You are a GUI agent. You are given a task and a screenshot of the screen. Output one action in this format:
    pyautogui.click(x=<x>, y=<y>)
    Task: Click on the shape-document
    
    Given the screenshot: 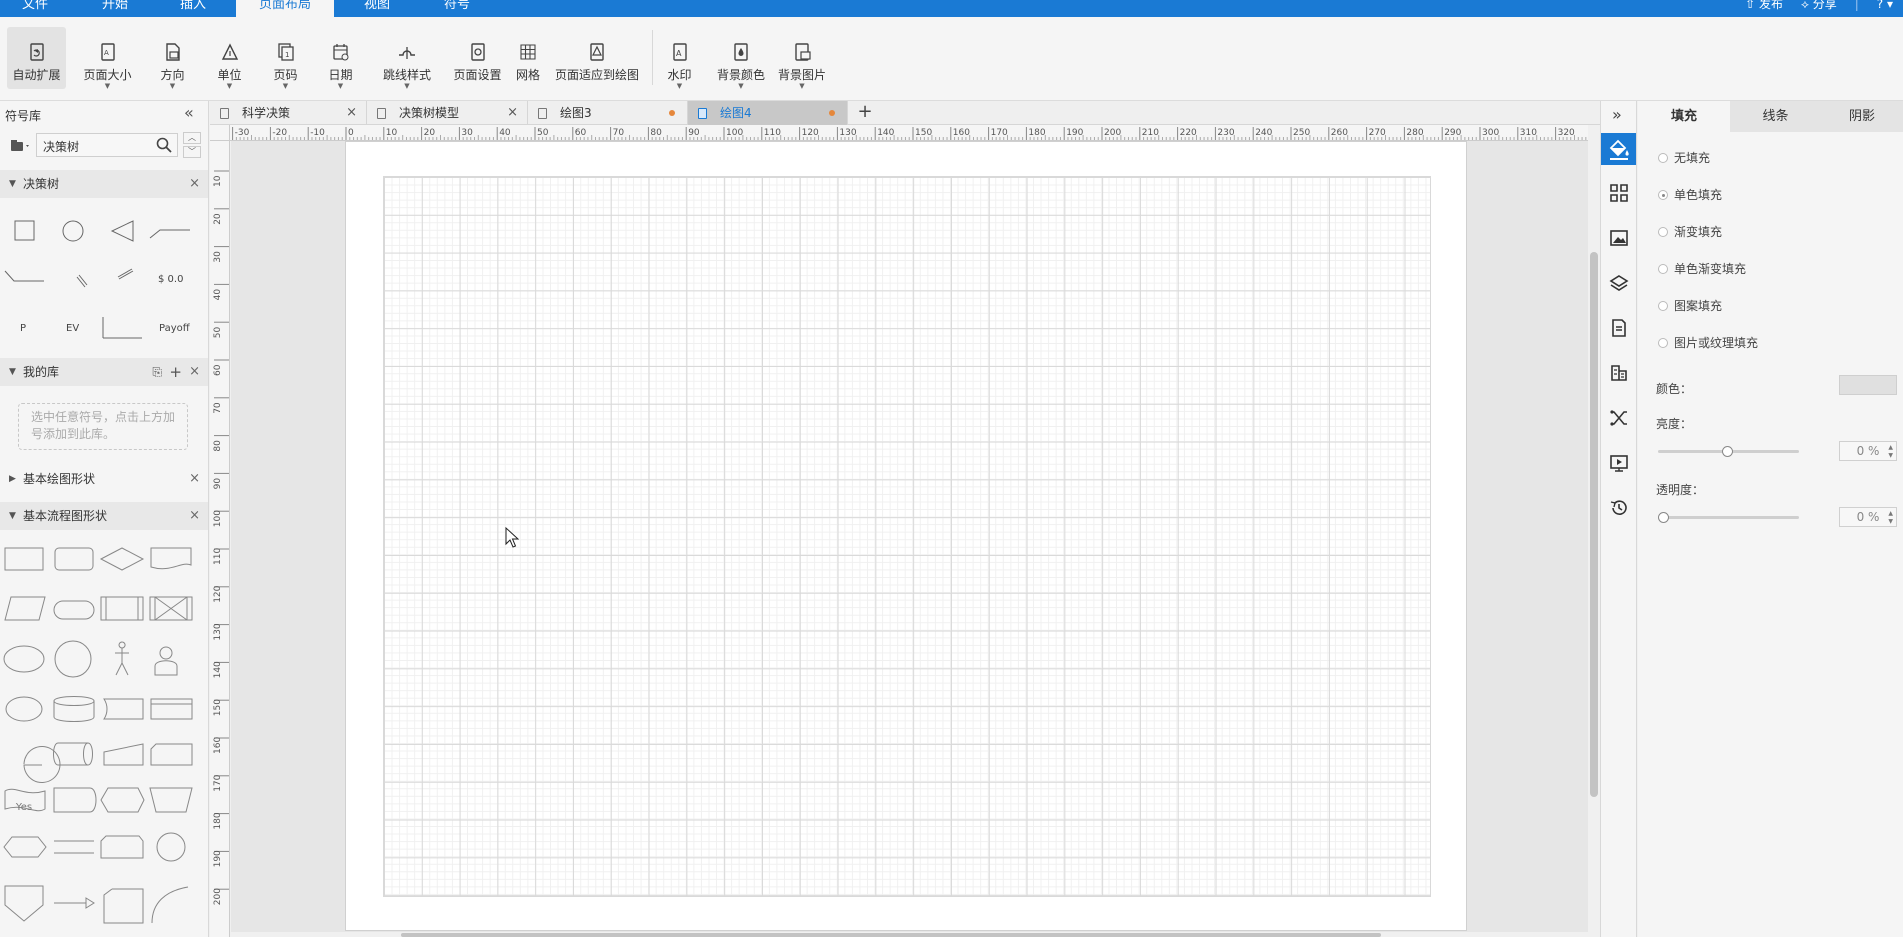 What is the action you would take?
    pyautogui.click(x=171, y=558)
    